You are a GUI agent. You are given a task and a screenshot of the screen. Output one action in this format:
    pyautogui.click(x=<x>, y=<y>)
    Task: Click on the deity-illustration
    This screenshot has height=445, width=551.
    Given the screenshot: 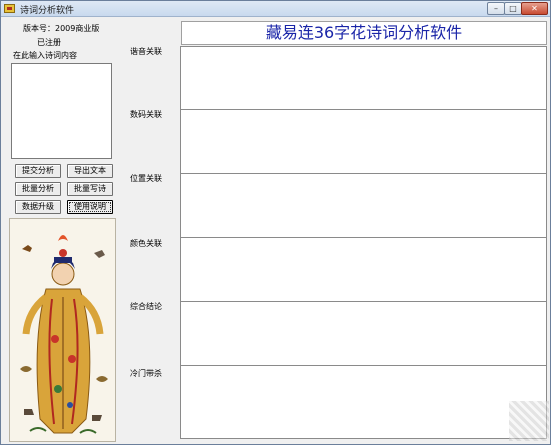 What is the action you would take?
    pyautogui.click(x=62, y=330)
    